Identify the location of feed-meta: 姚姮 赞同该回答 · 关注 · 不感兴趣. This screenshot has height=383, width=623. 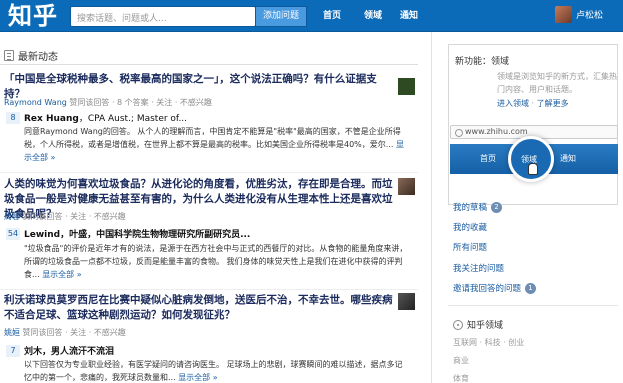
(65, 332).